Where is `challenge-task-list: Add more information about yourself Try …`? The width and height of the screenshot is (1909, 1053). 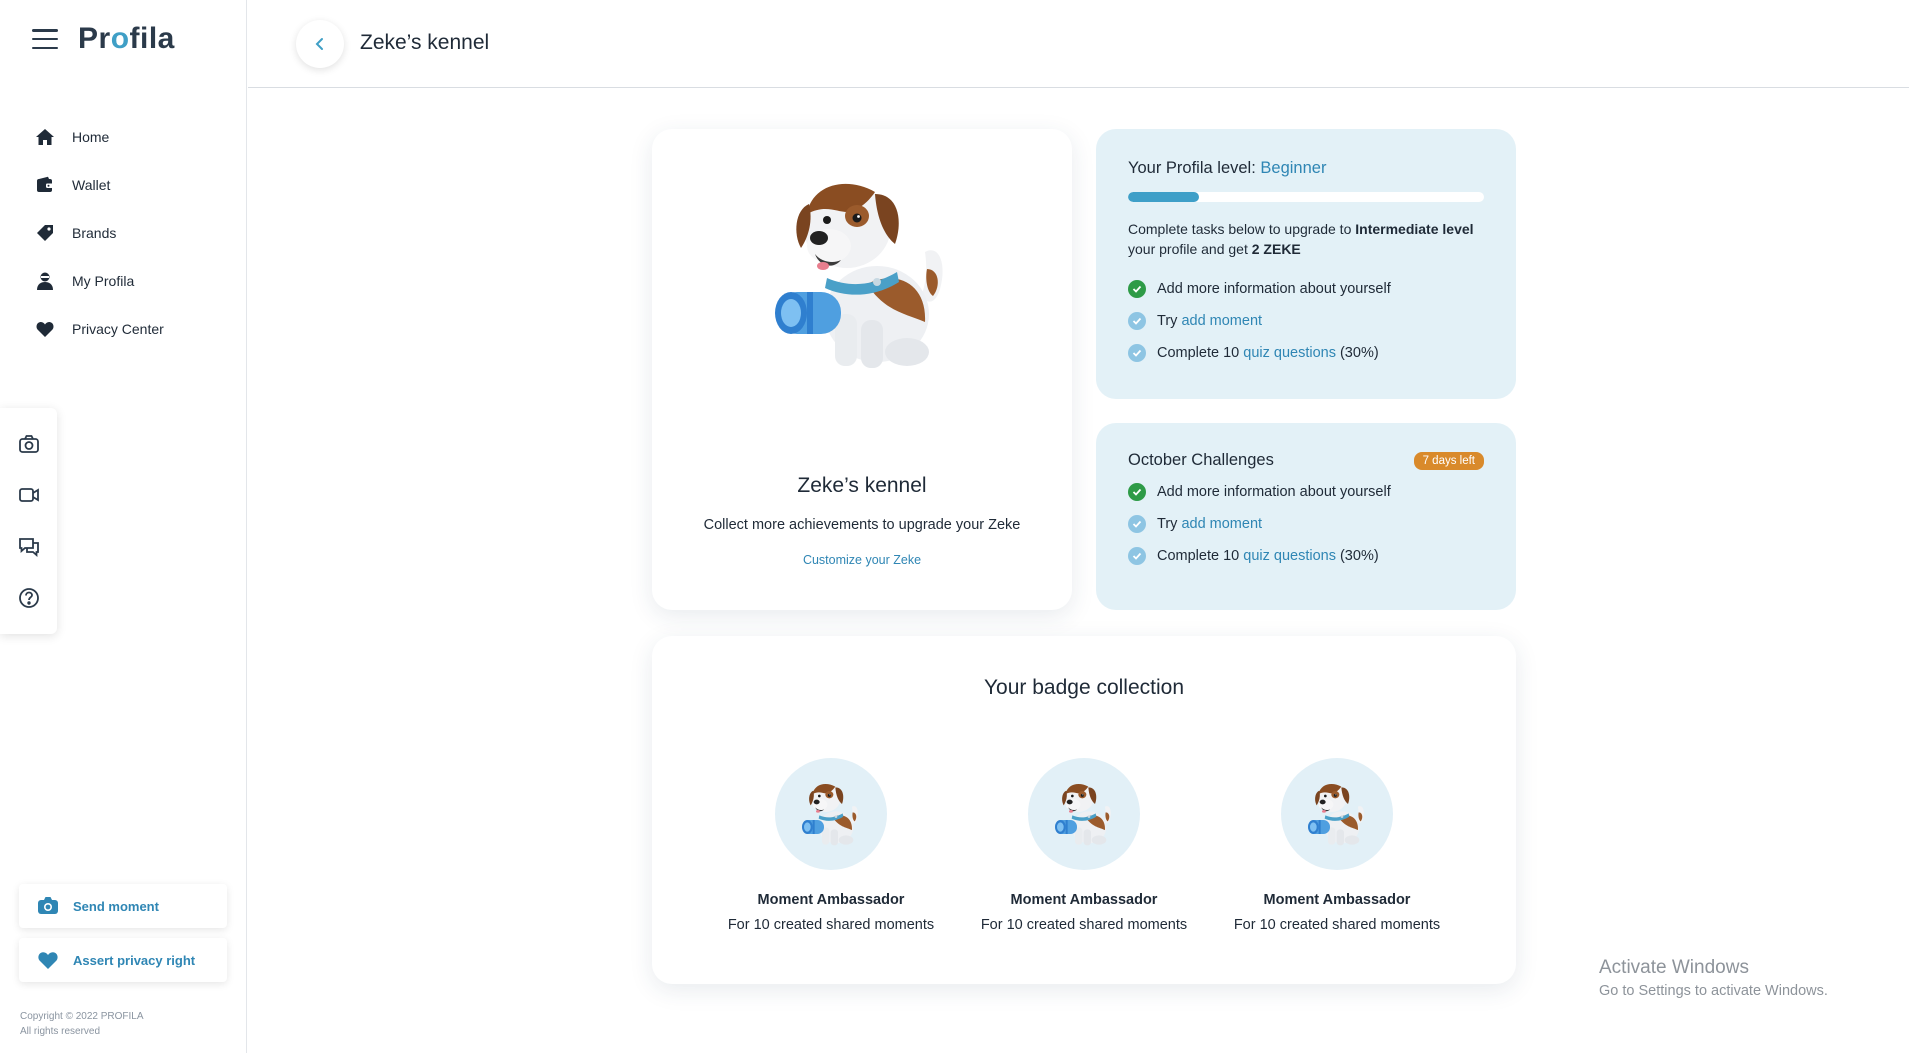
challenge-task-list: Add more information about yourself Try … is located at coordinates (1306, 524).